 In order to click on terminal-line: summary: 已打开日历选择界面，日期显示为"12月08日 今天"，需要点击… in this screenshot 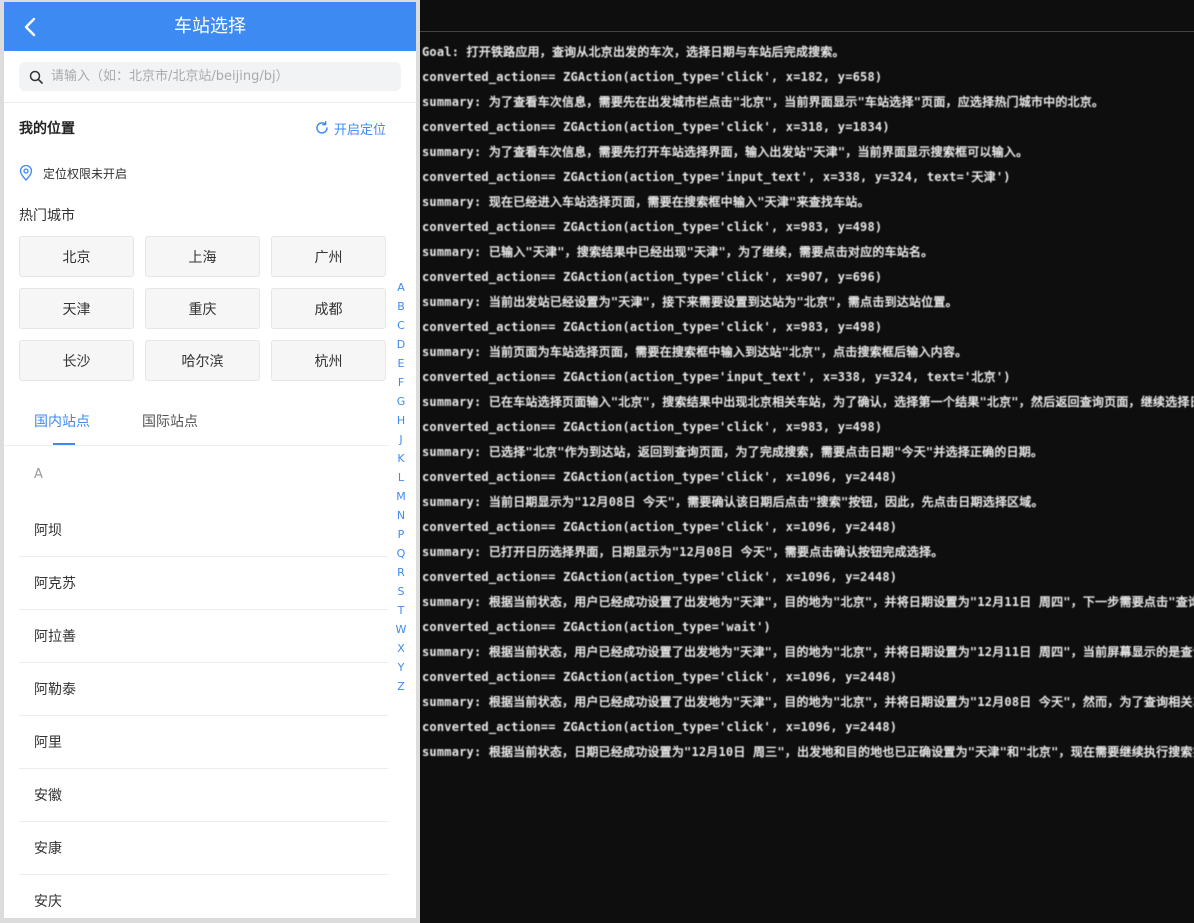, I will do `click(683, 552)`.